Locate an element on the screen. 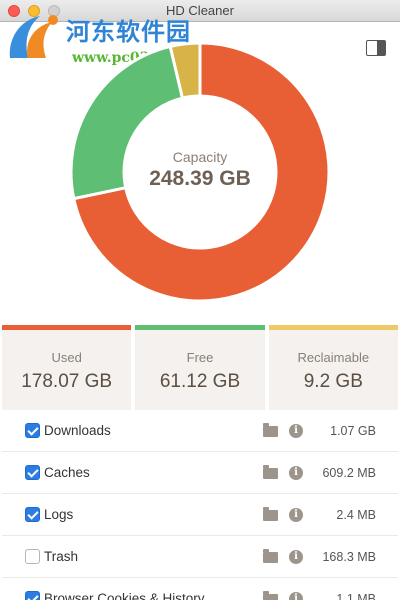 Image resolution: width=400 pixels, height=600 pixels. list-item-browser-cookies-history: Browser Cookies & History i 1.1 MB is located at coordinates (200, 589).